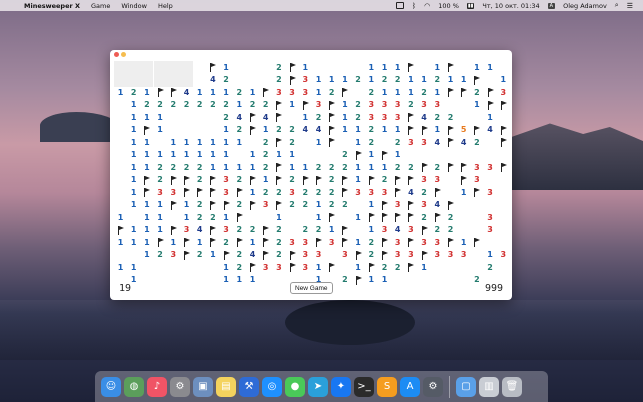 This screenshot has height=402, width=643. I want to click on battery-percent: 100 %, so click(448, 6).